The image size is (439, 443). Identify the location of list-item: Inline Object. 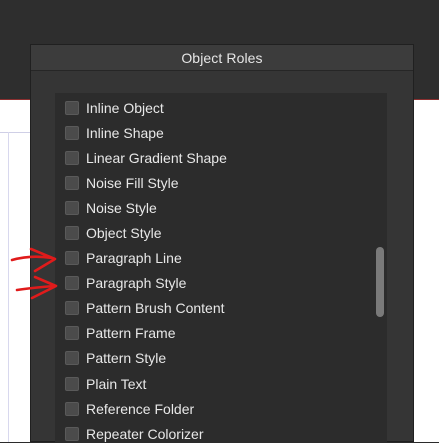
(214, 107).